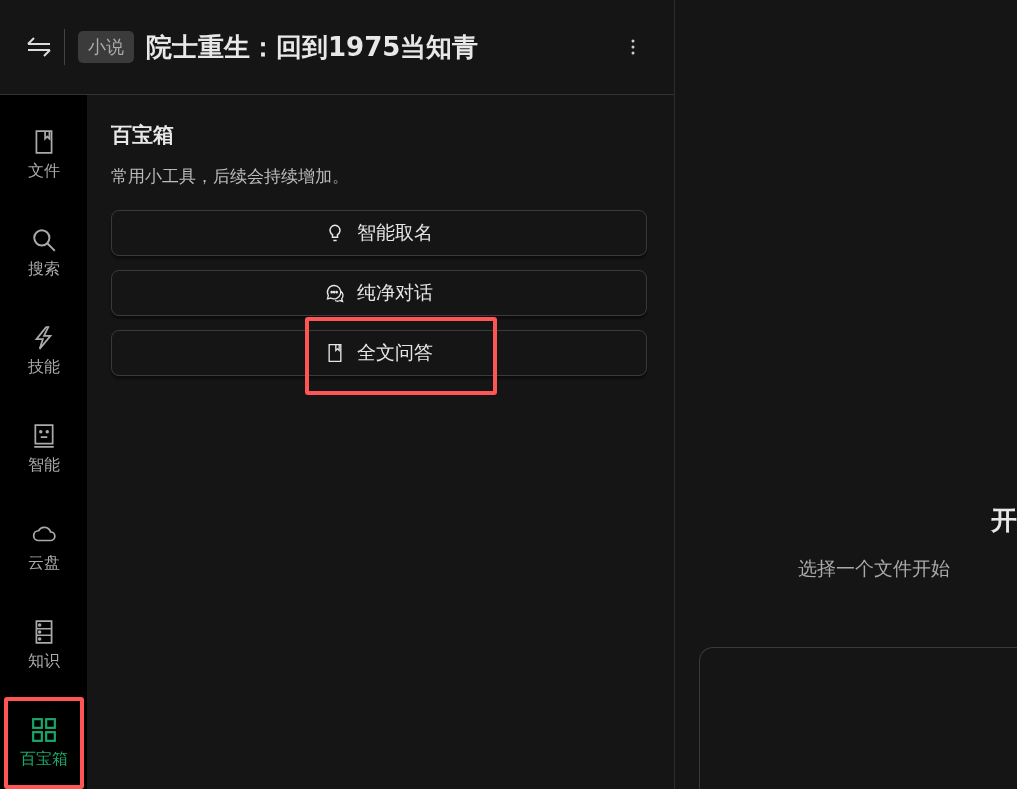  I want to click on chat-bubbles-icon, so click(335, 293).